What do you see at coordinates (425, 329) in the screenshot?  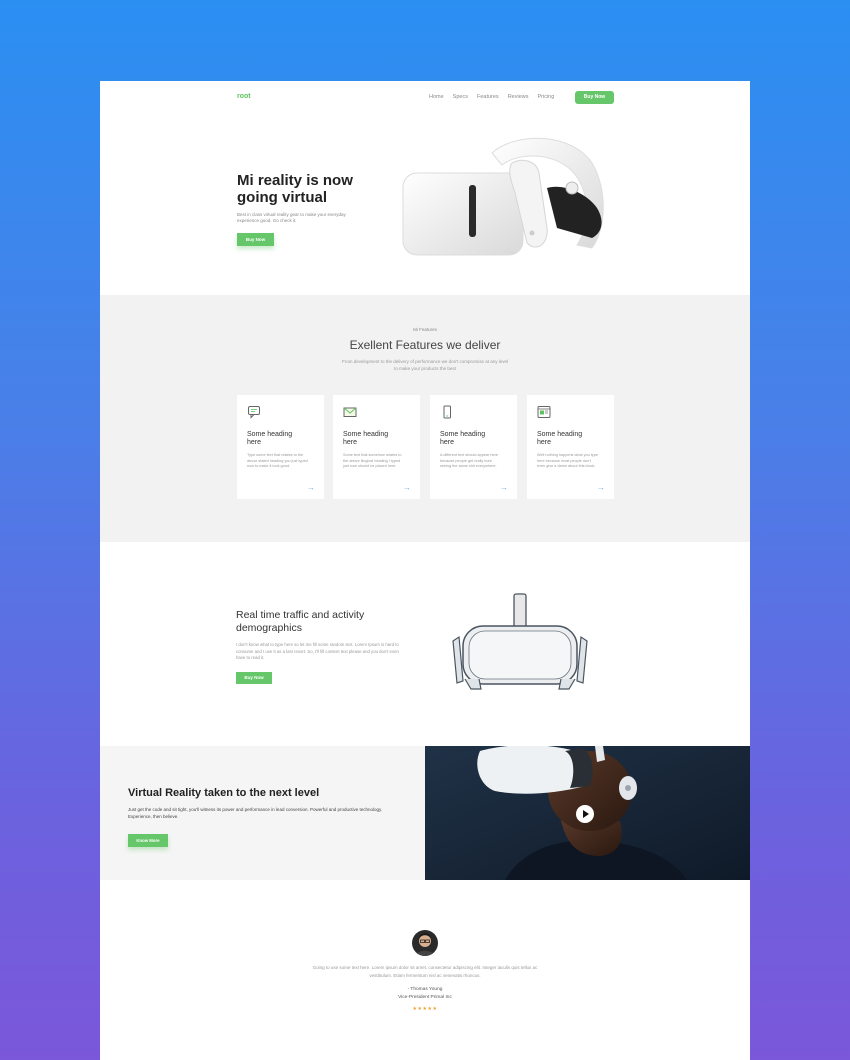 I see `features-eyebrow: Mi Features` at bounding box center [425, 329].